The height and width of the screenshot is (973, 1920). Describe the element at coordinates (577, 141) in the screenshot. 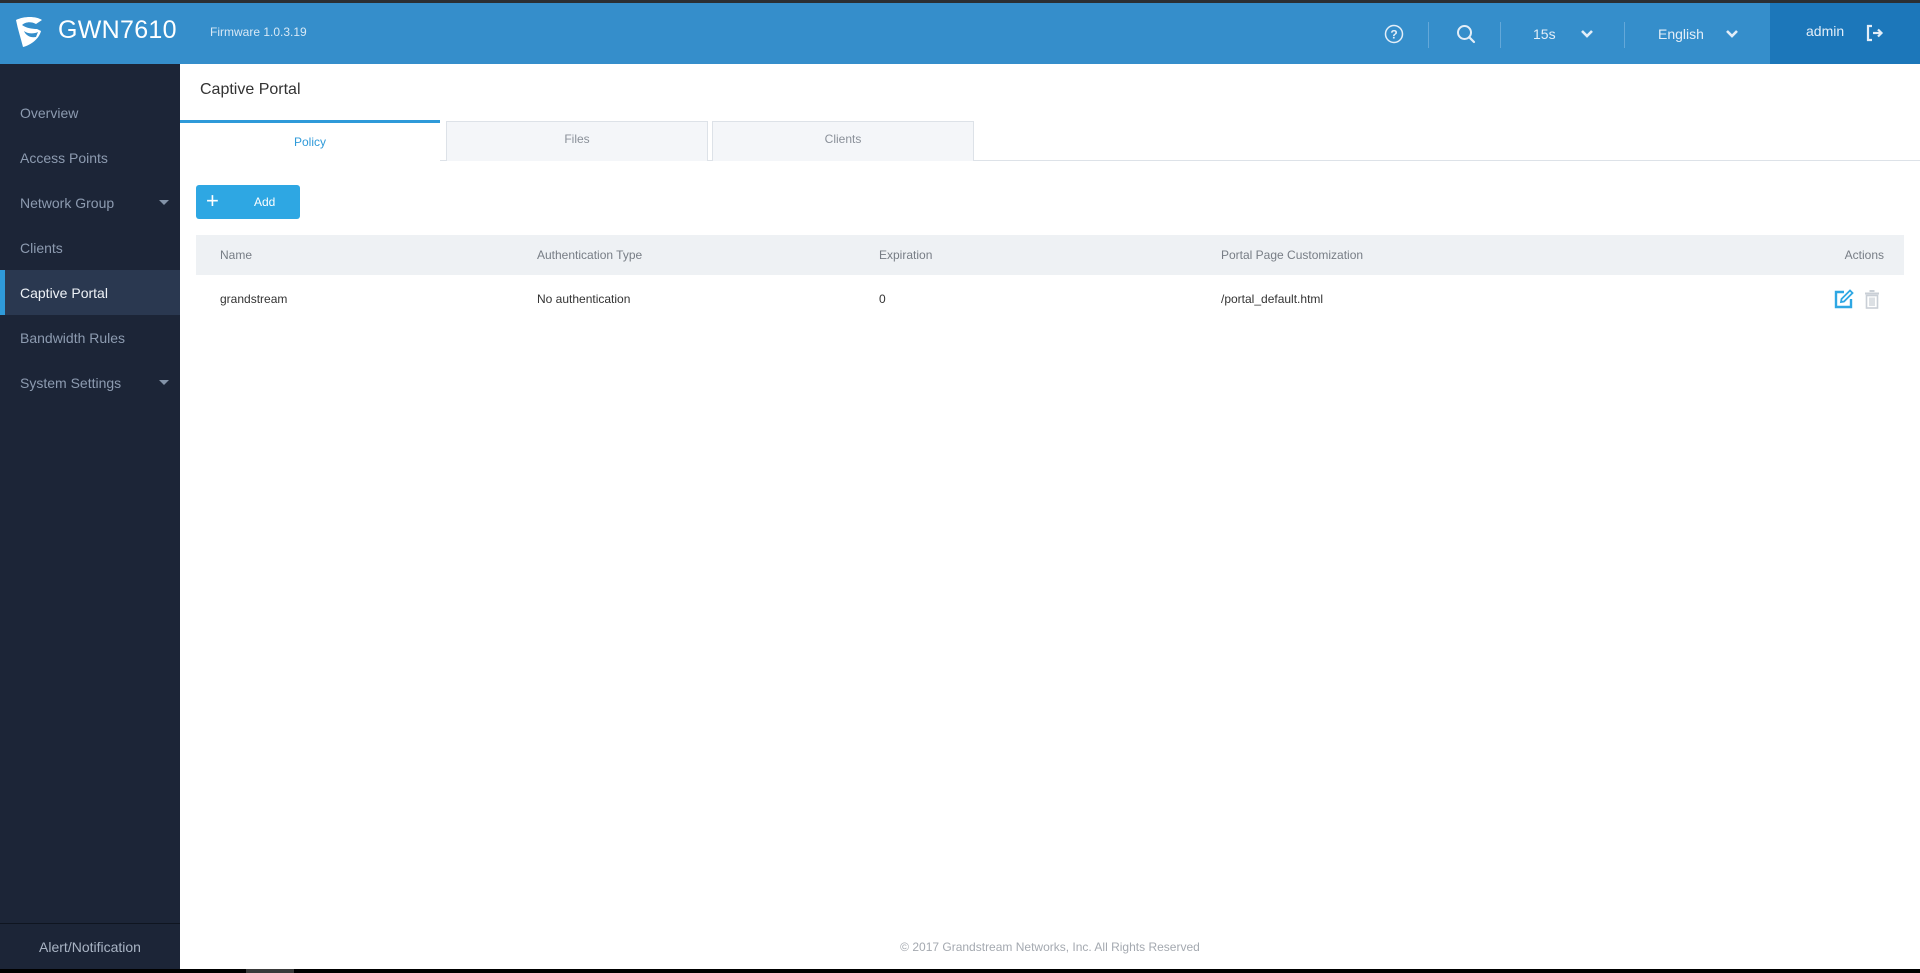

I see `tab-files: Files` at that location.